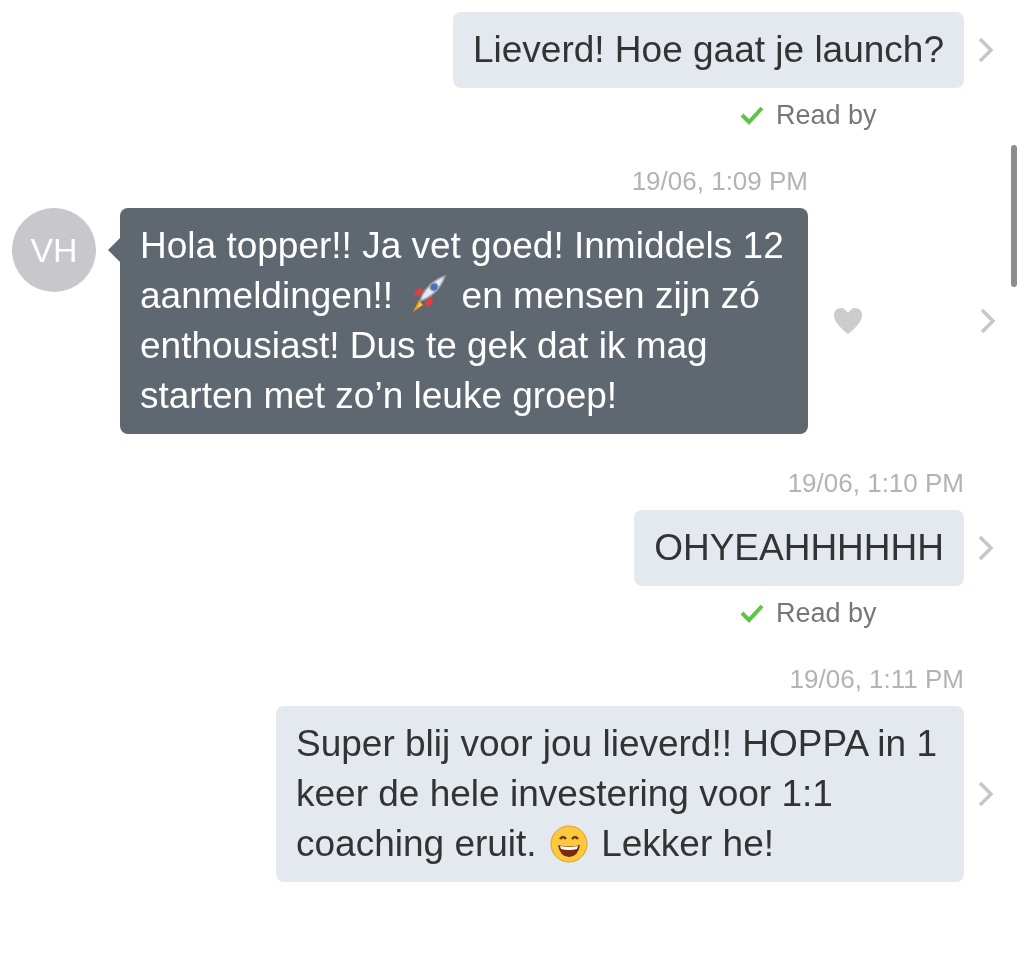  Describe the element at coordinates (719, 181) in the screenshot. I see `timestamp: 19/06, 1:09 PM` at that location.